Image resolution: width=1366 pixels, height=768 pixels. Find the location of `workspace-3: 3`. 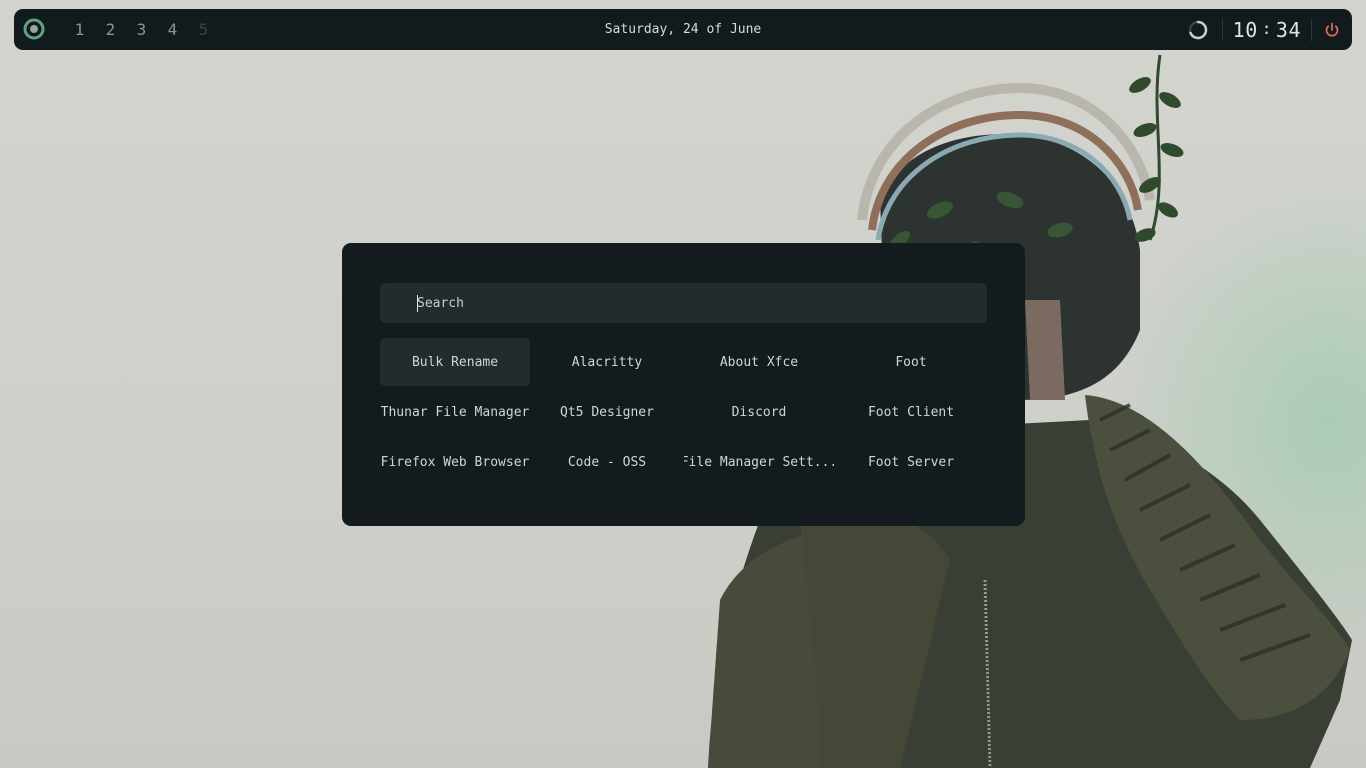

workspace-3: 3 is located at coordinates (141, 29).